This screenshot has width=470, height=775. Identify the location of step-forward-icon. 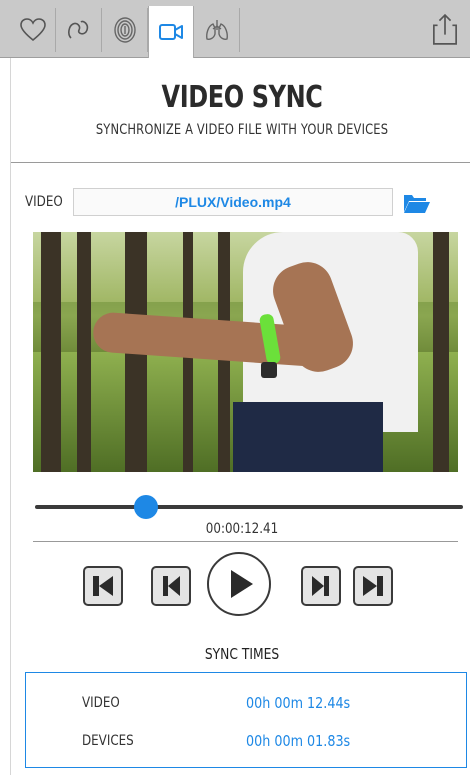
(320, 586).